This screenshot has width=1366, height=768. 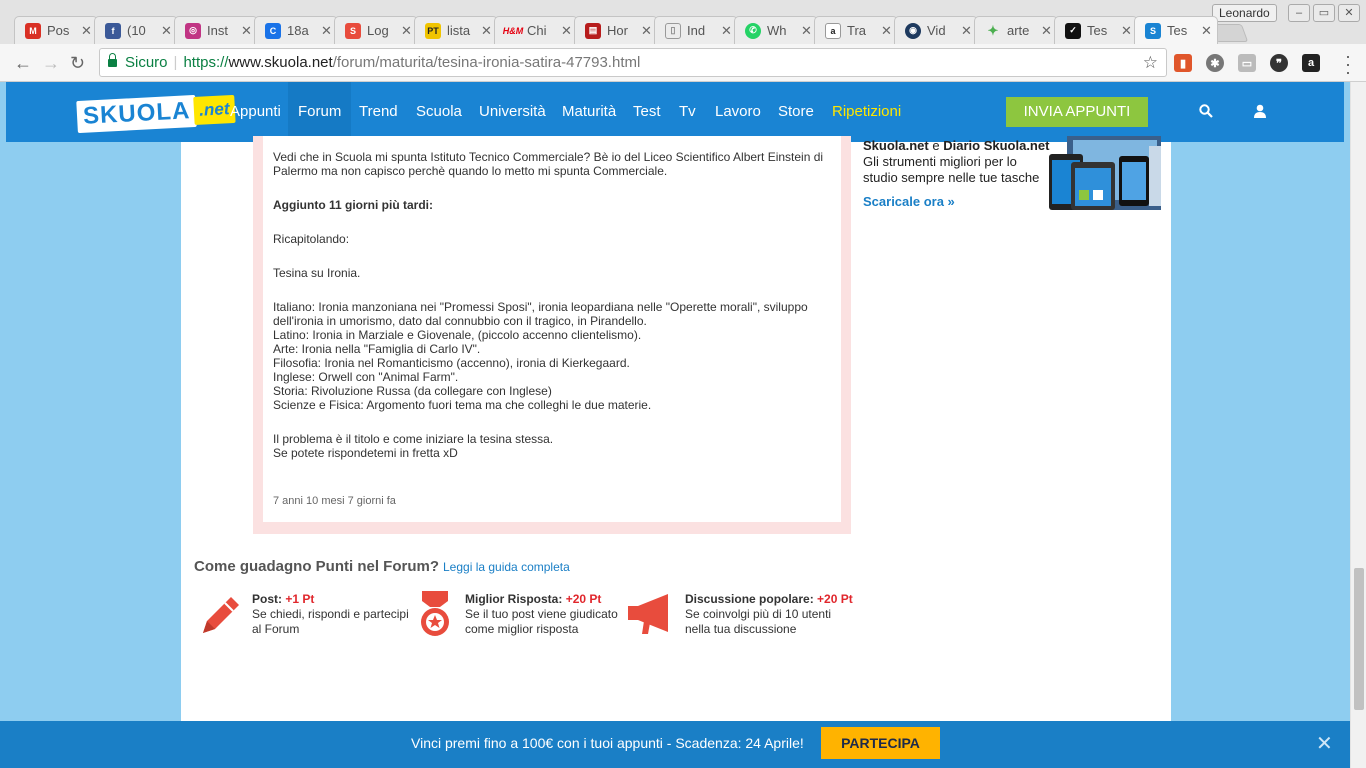 I want to click on video-icon: ◉, so click(x=913, y=30).